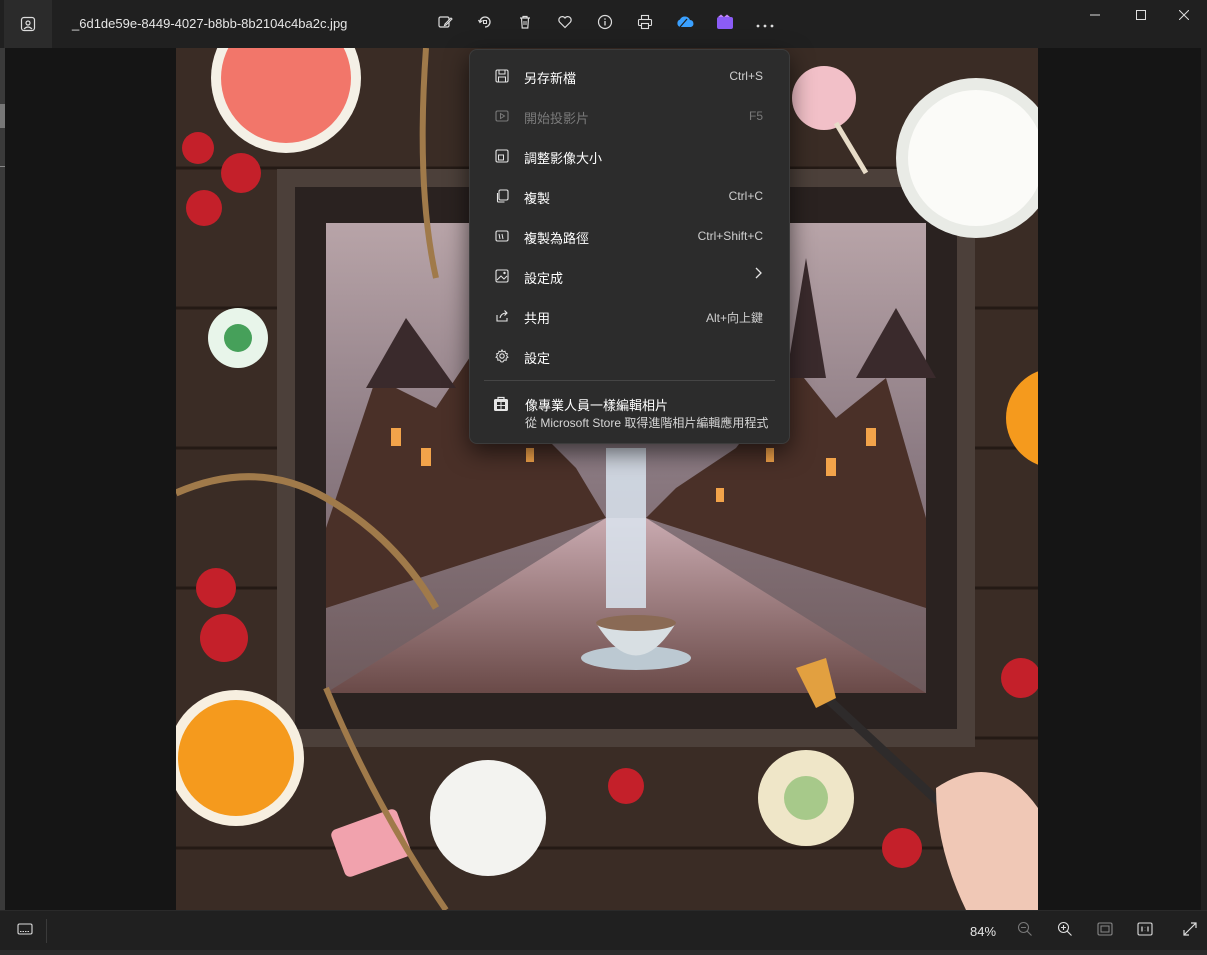  I want to click on promo-title: 像專業人員一樣編輯相片, so click(597, 405).